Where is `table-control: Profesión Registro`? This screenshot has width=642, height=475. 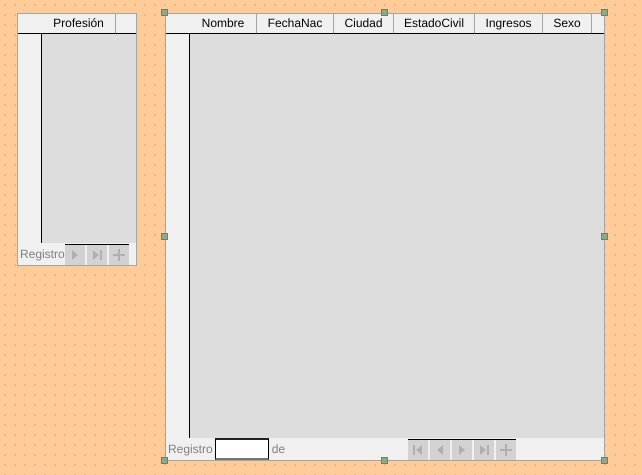 table-control: Profesión Registro is located at coordinates (77, 139).